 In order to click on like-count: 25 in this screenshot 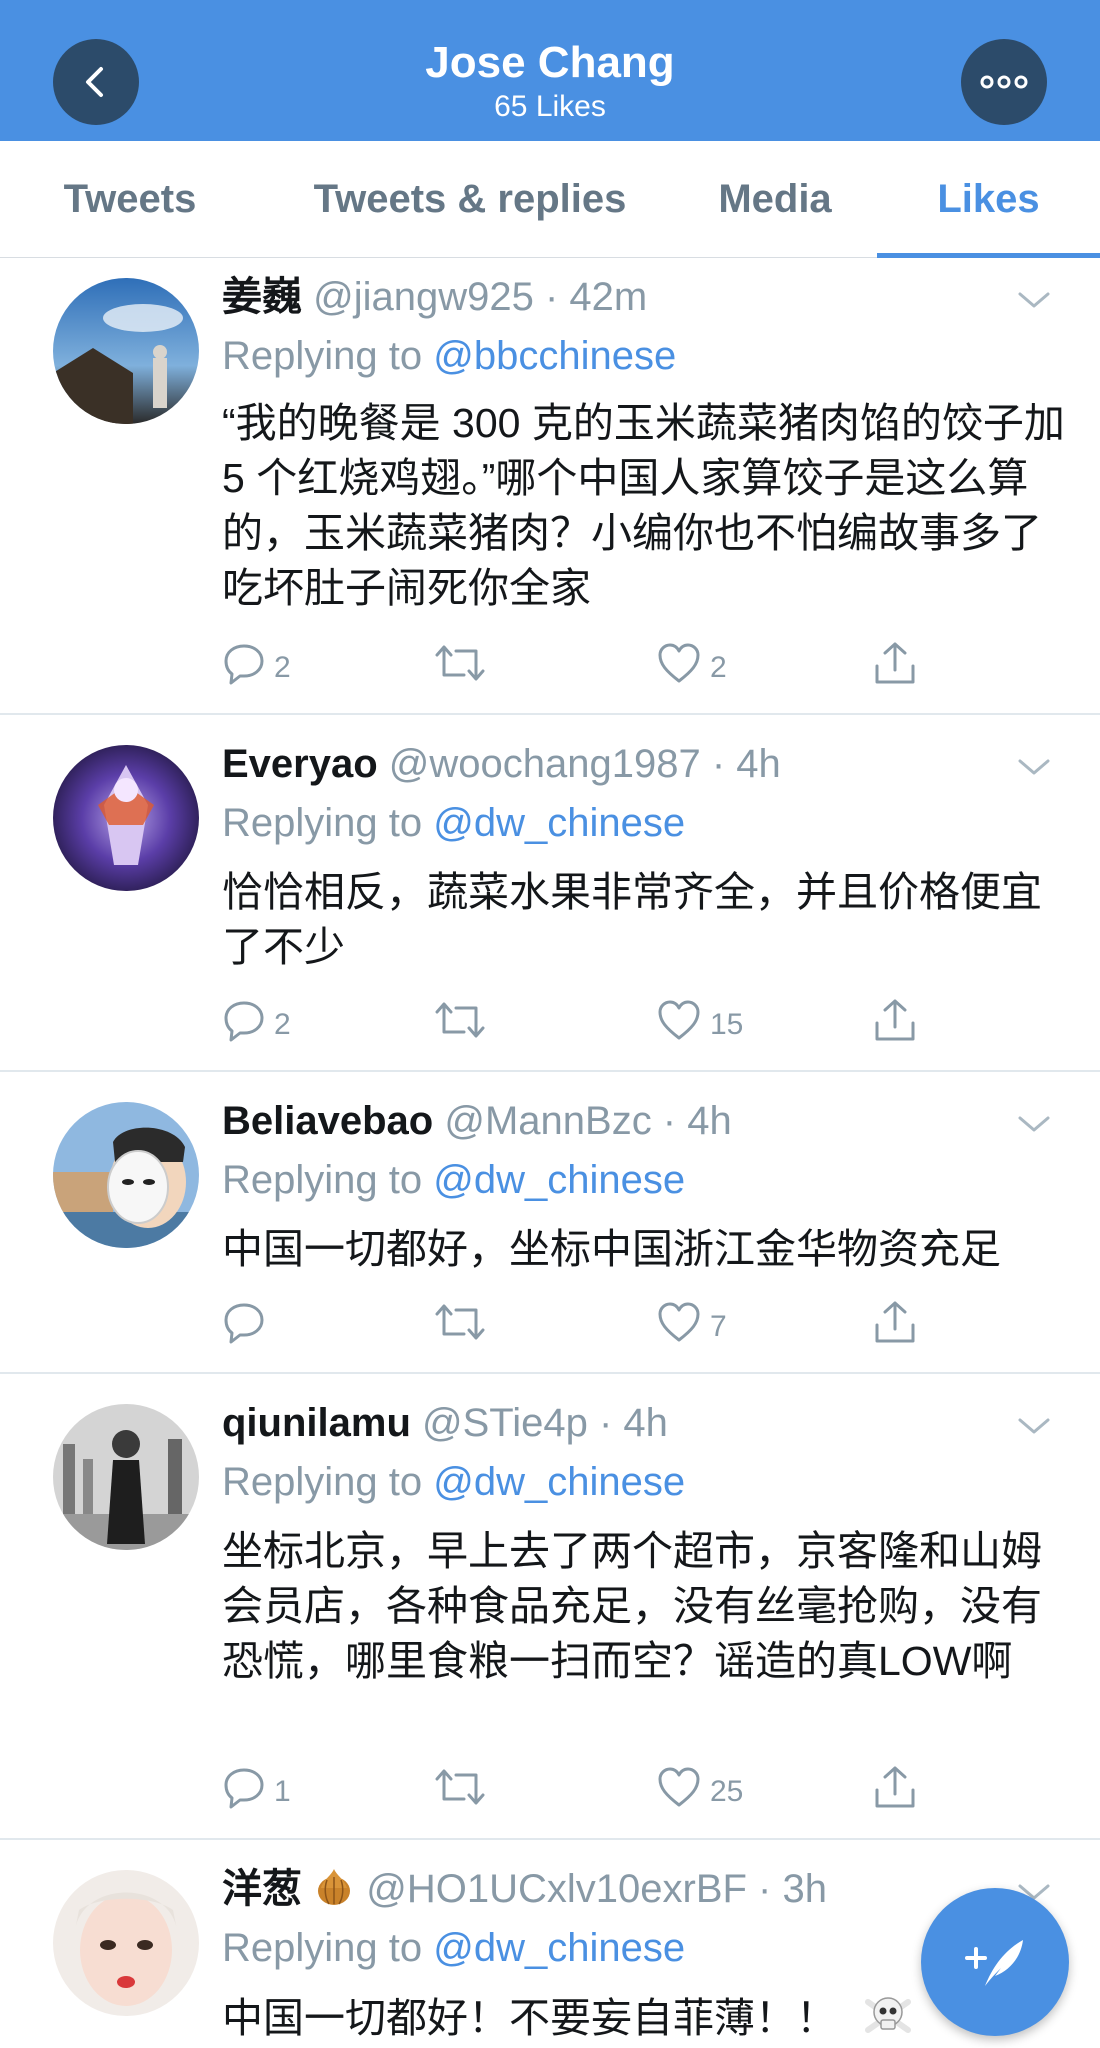, I will do `click(727, 1791)`.